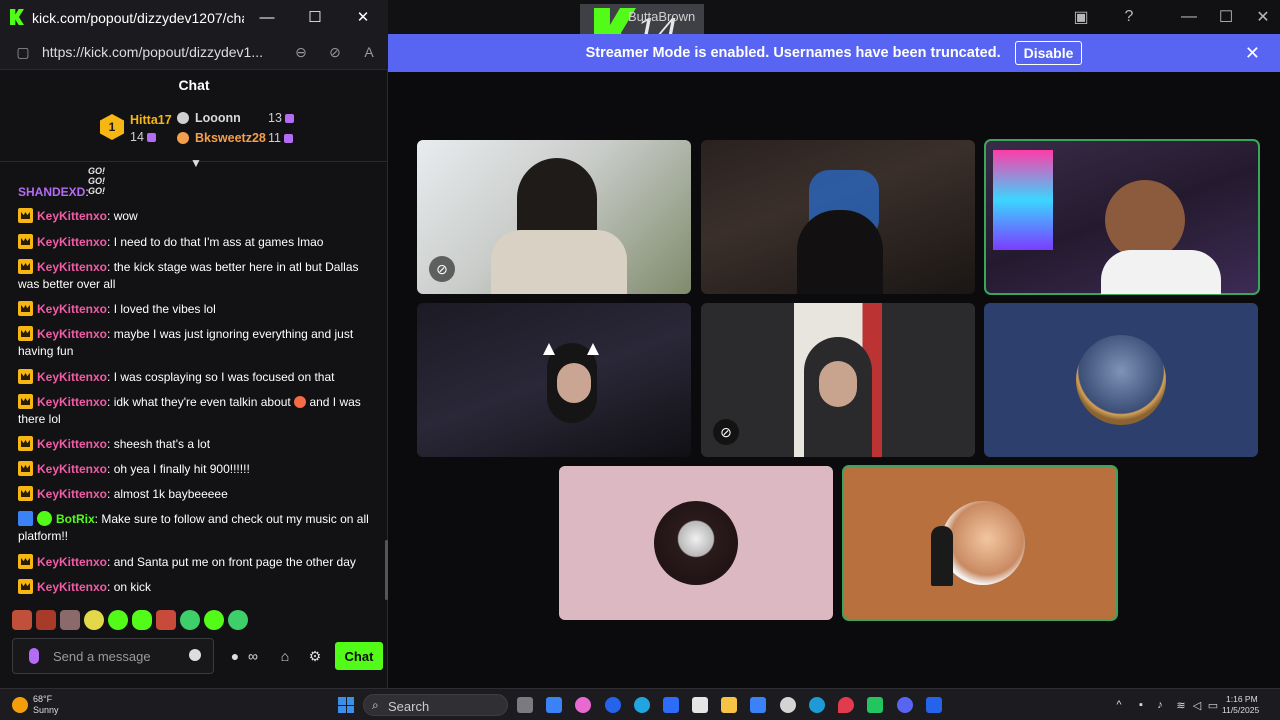 The width and height of the screenshot is (1280, 720). Describe the element at coordinates (169, 494) in the screenshot. I see `chat-text: almost 1k baybeeeee` at that location.